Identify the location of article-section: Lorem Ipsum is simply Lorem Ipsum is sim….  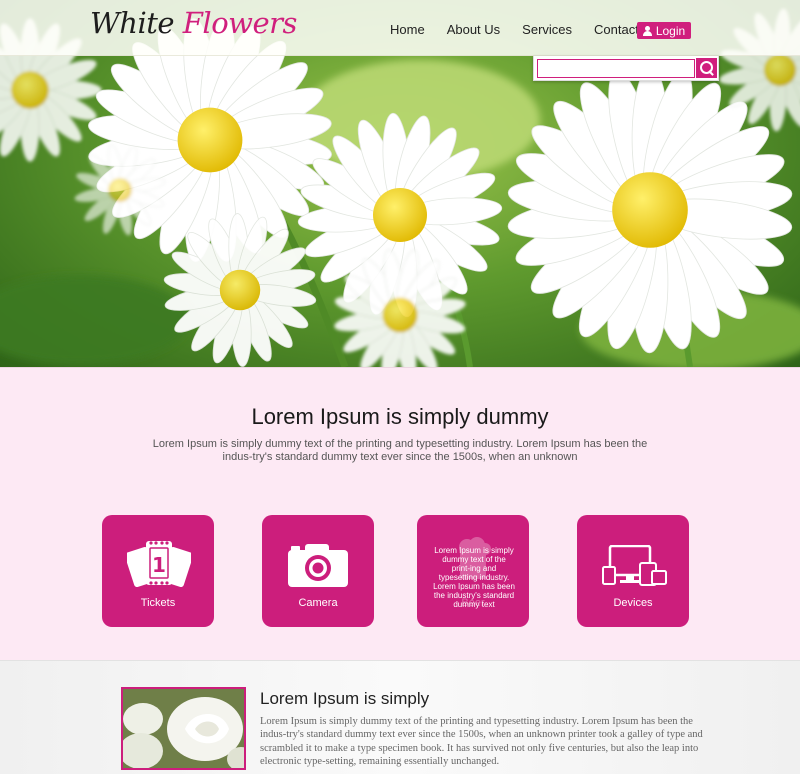
(400, 717).